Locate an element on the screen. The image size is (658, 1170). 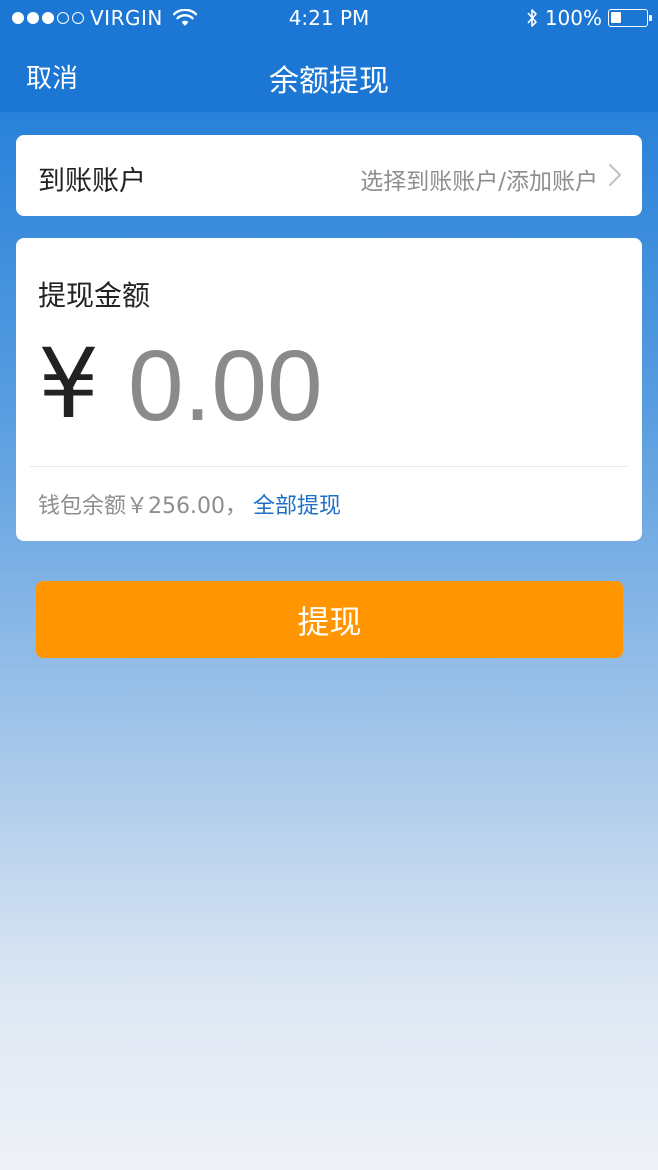
battery-fill is located at coordinates (616, 17).